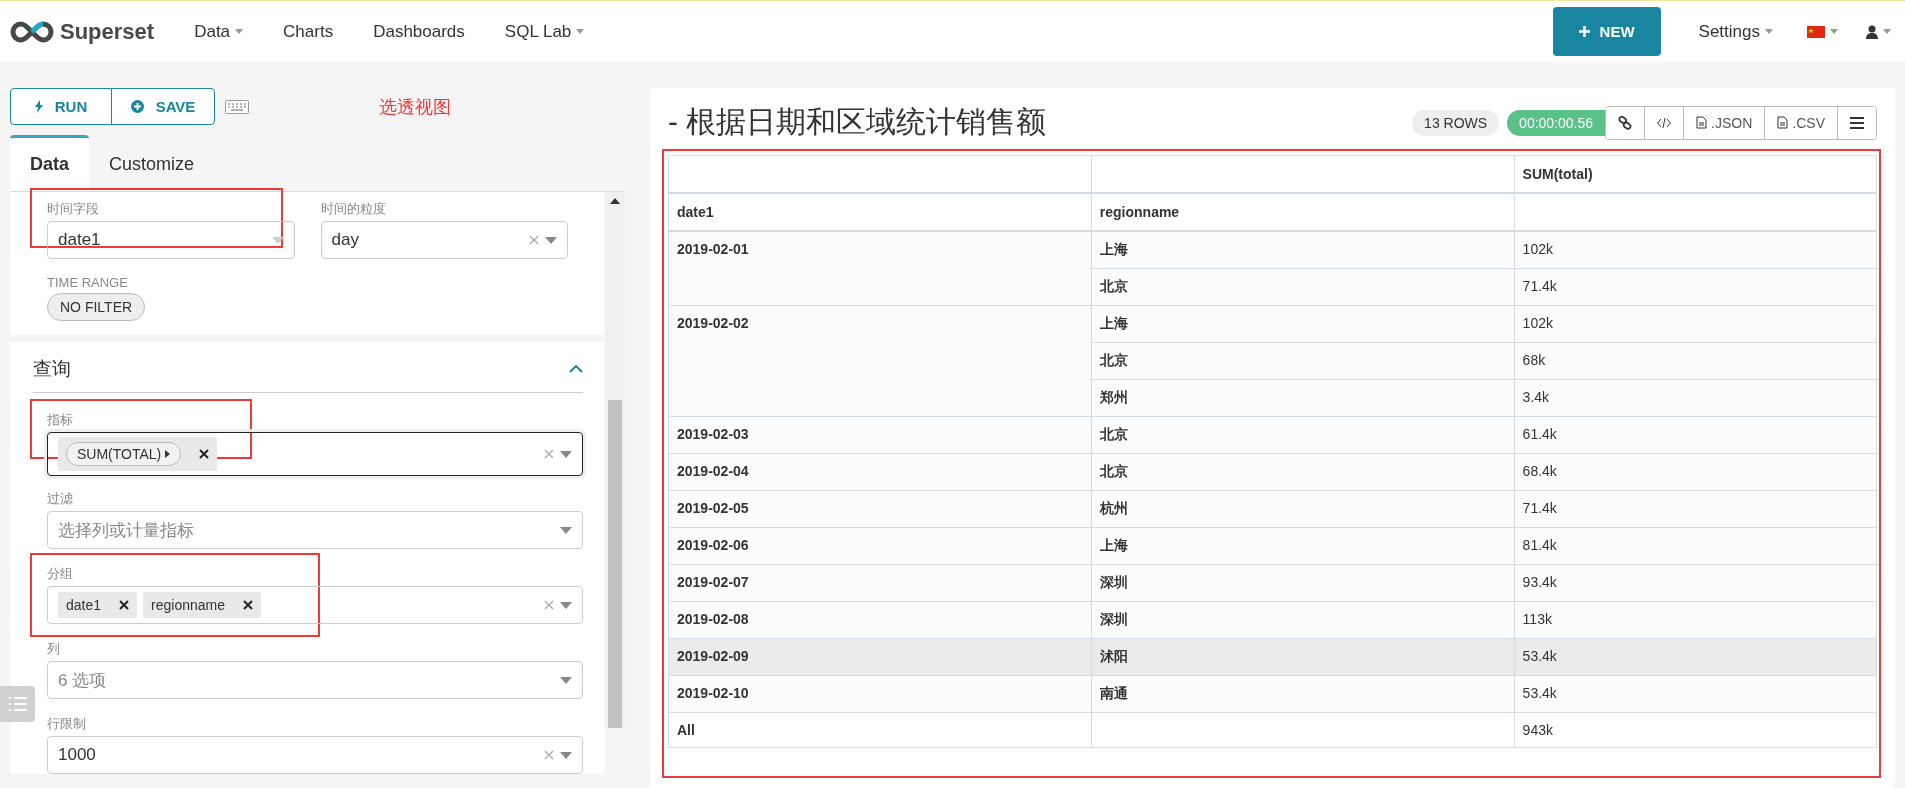  What do you see at coordinates (152, 163) in the screenshot?
I see `panel-tab: Customize` at bounding box center [152, 163].